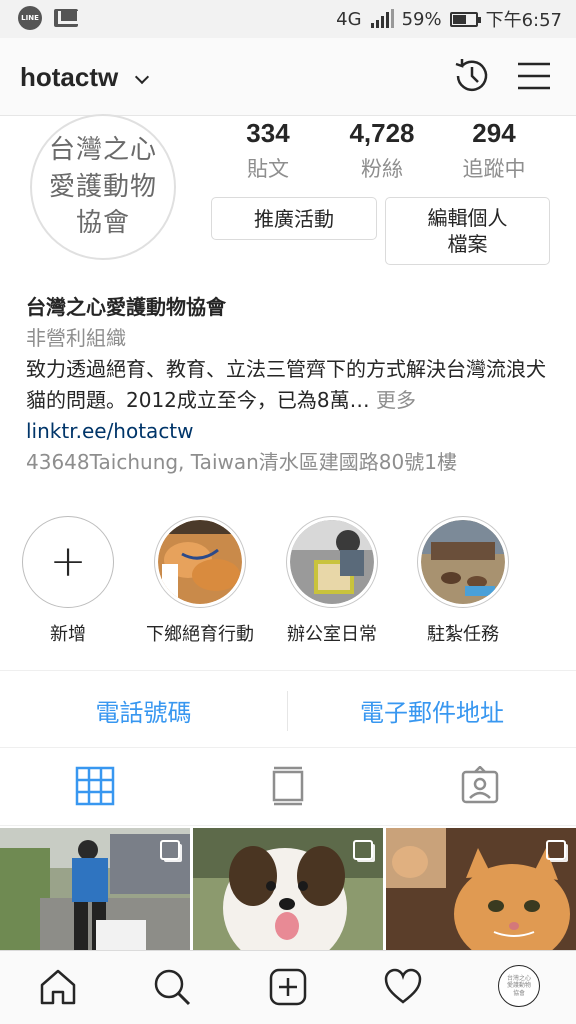 Image resolution: width=576 pixels, height=1024 pixels. Describe the element at coordinates (268, 150) in the screenshot. I see `posts-count: 334 貼文` at that location.